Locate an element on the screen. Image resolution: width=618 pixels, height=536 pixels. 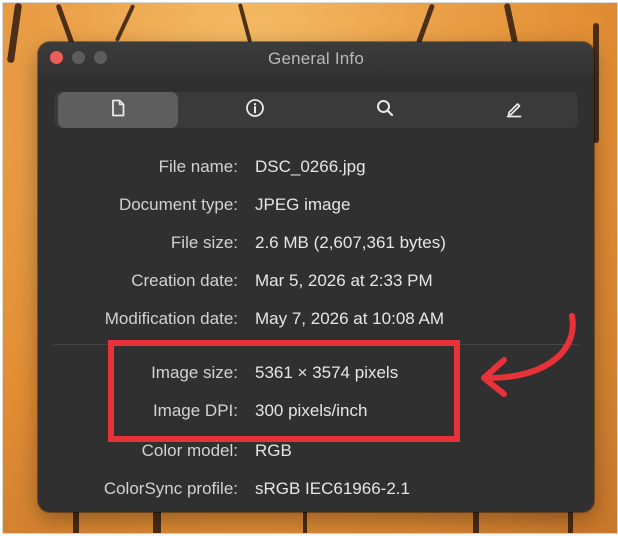
title-bar: General Info is located at coordinates (316, 58).